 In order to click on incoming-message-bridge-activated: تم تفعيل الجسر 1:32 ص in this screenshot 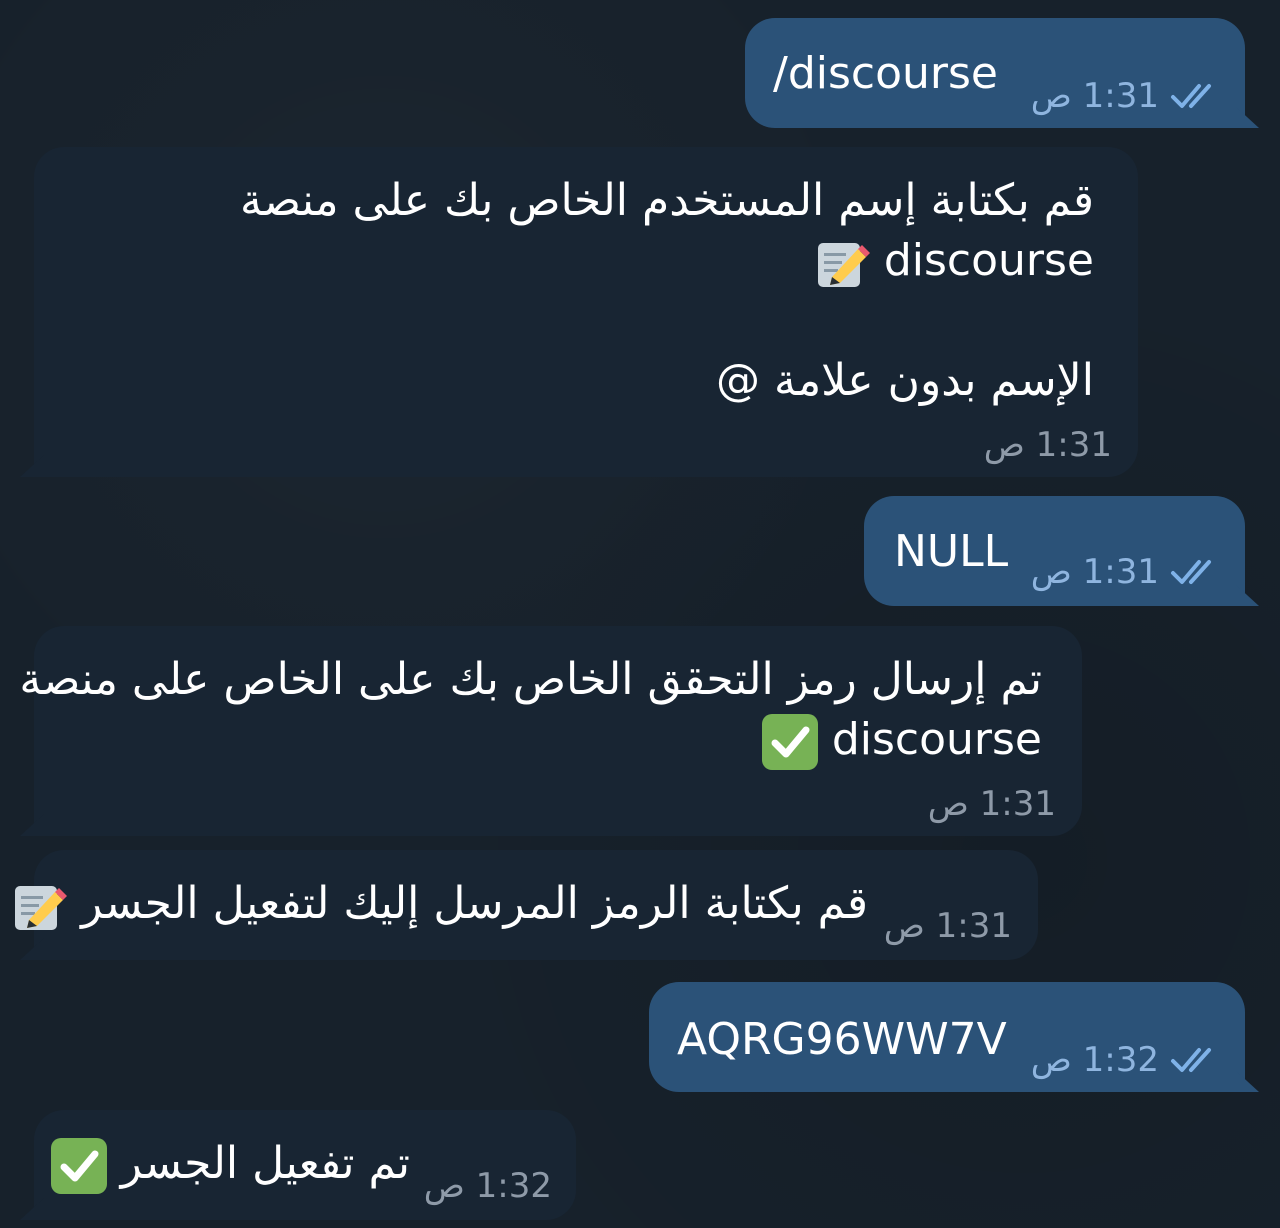, I will do `click(305, 1165)`.